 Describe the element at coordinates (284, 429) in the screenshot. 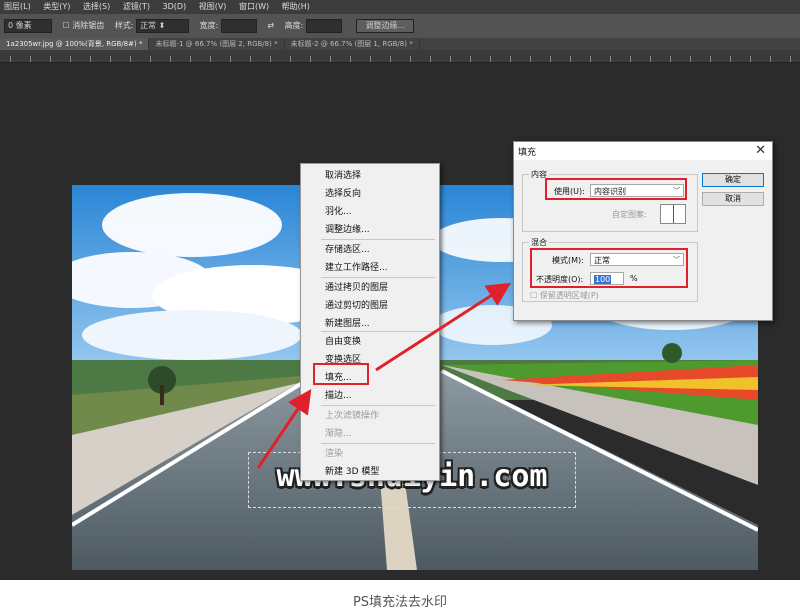

I see `arrow-to-fill-item` at that location.